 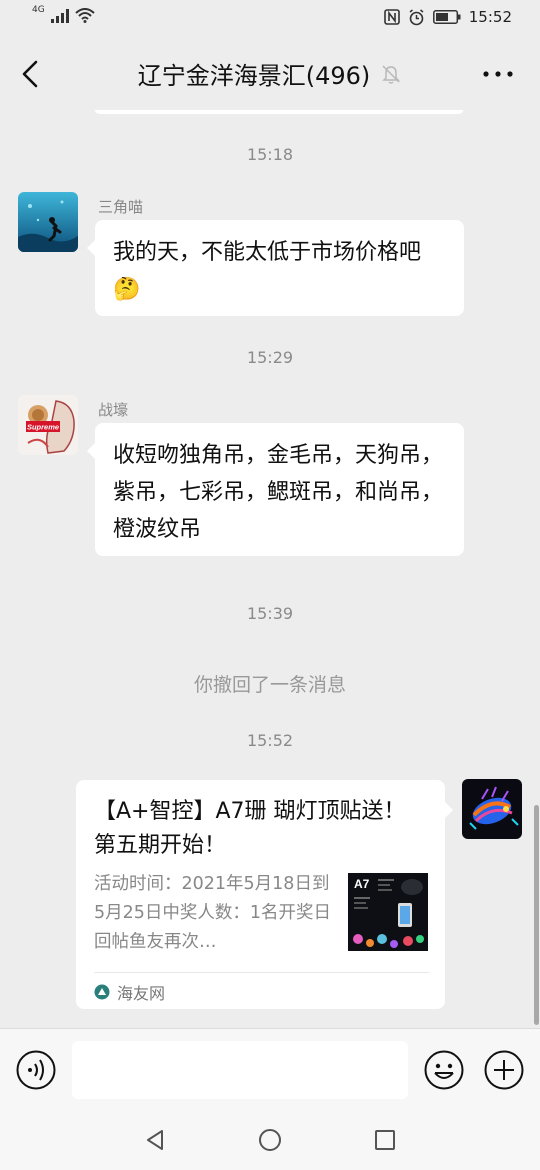 I want to click on message-bubble: 收短吻独角吊，金毛吊，天狗吊，紫吊，七彩吊，鳃斑吊，和尚吊，橙波纹吊, so click(x=275, y=489).